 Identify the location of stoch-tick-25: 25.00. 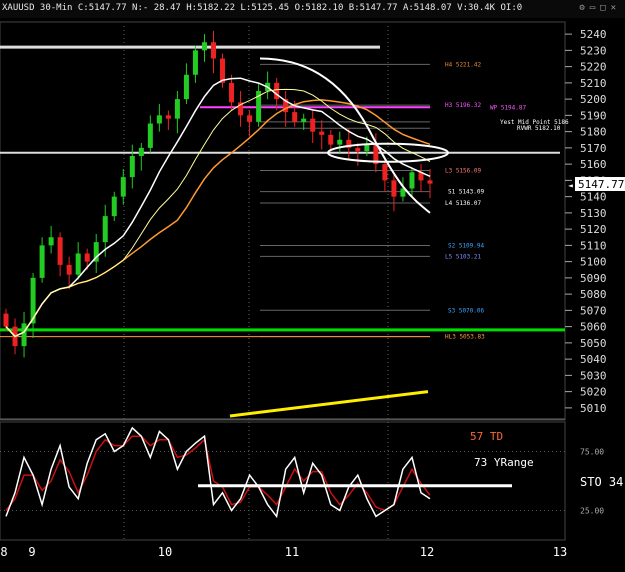
(592, 511).